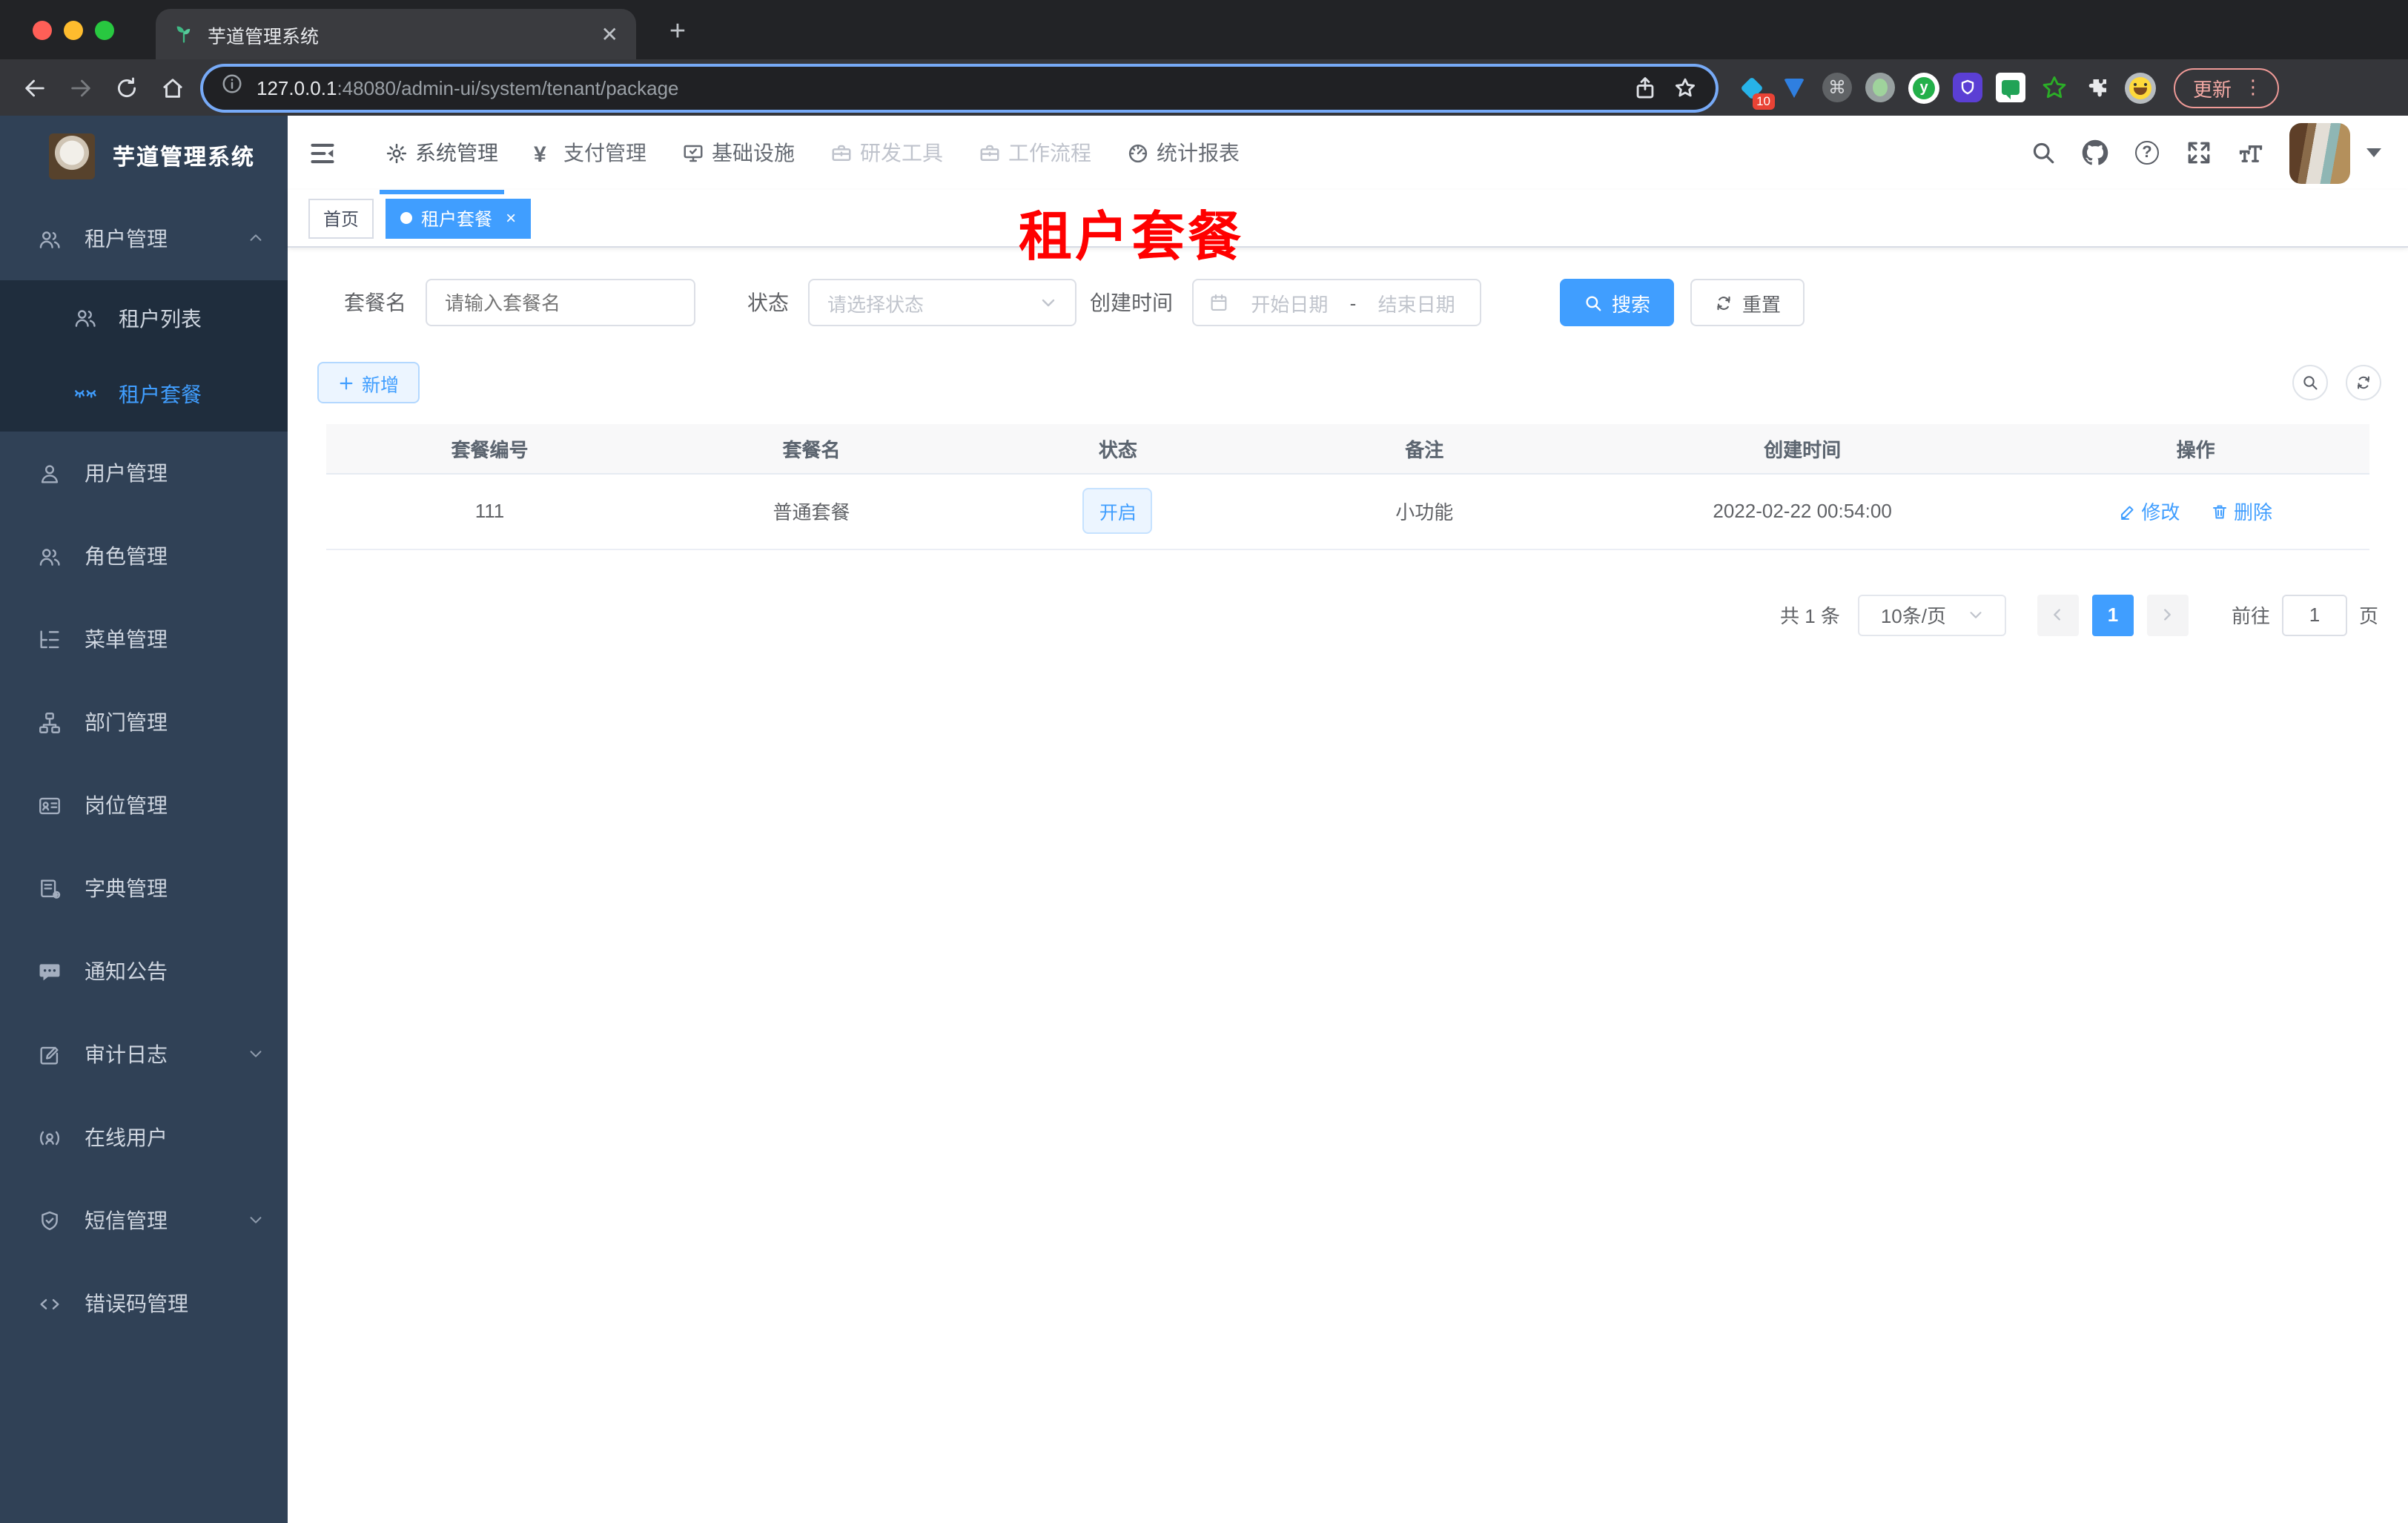  What do you see at coordinates (2319, 152) in the screenshot?
I see `user-avatar` at bounding box center [2319, 152].